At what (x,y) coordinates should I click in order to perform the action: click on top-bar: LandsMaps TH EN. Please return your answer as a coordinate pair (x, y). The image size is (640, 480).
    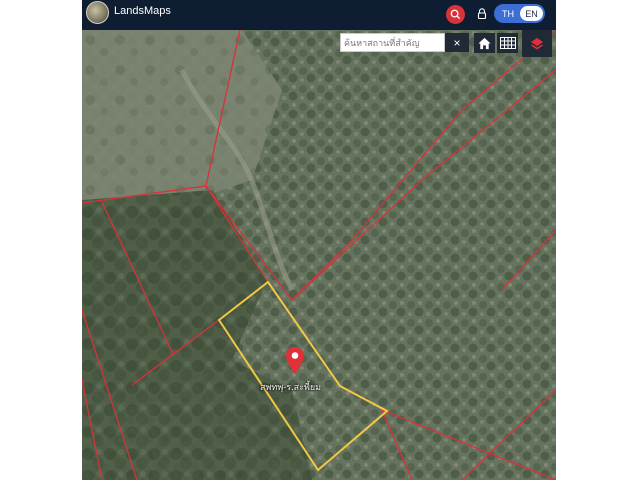
    Looking at the image, I should click on (319, 15).